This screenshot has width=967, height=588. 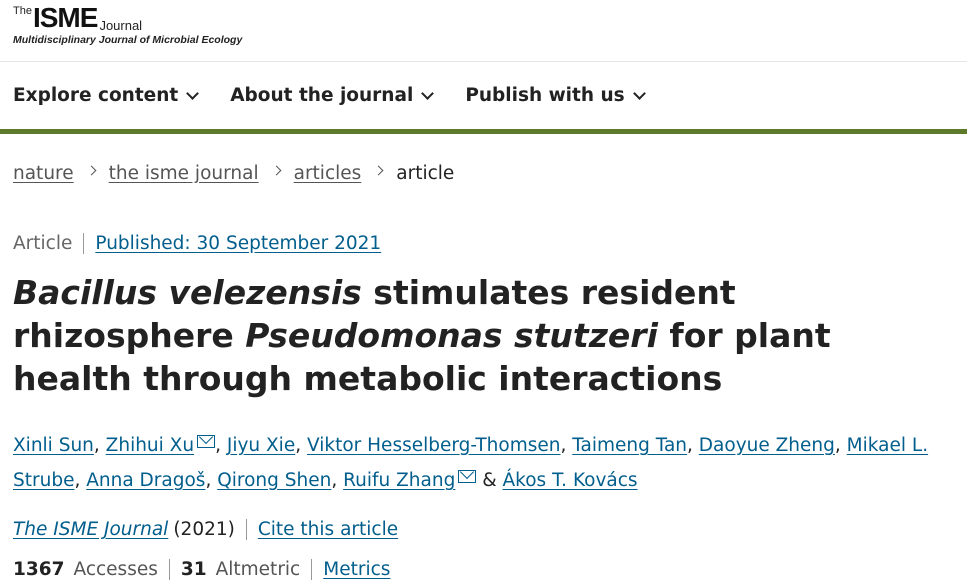 What do you see at coordinates (39, 569) in the screenshot?
I see `accesses-count: 1367` at bounding box center [39, 569].